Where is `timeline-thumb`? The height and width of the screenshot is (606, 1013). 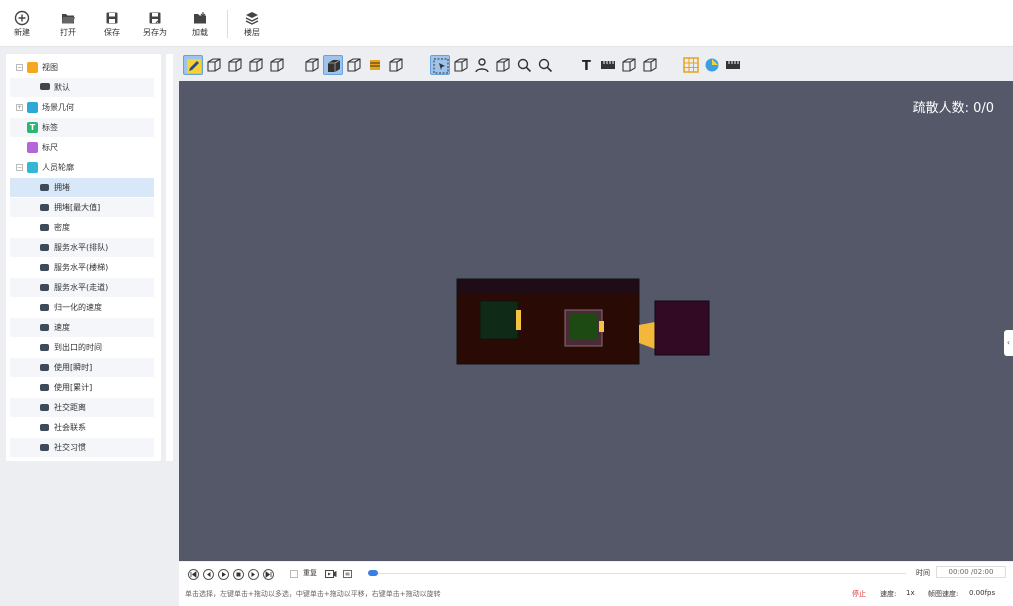 timeline-thumb is located at coordinates (373, 573).